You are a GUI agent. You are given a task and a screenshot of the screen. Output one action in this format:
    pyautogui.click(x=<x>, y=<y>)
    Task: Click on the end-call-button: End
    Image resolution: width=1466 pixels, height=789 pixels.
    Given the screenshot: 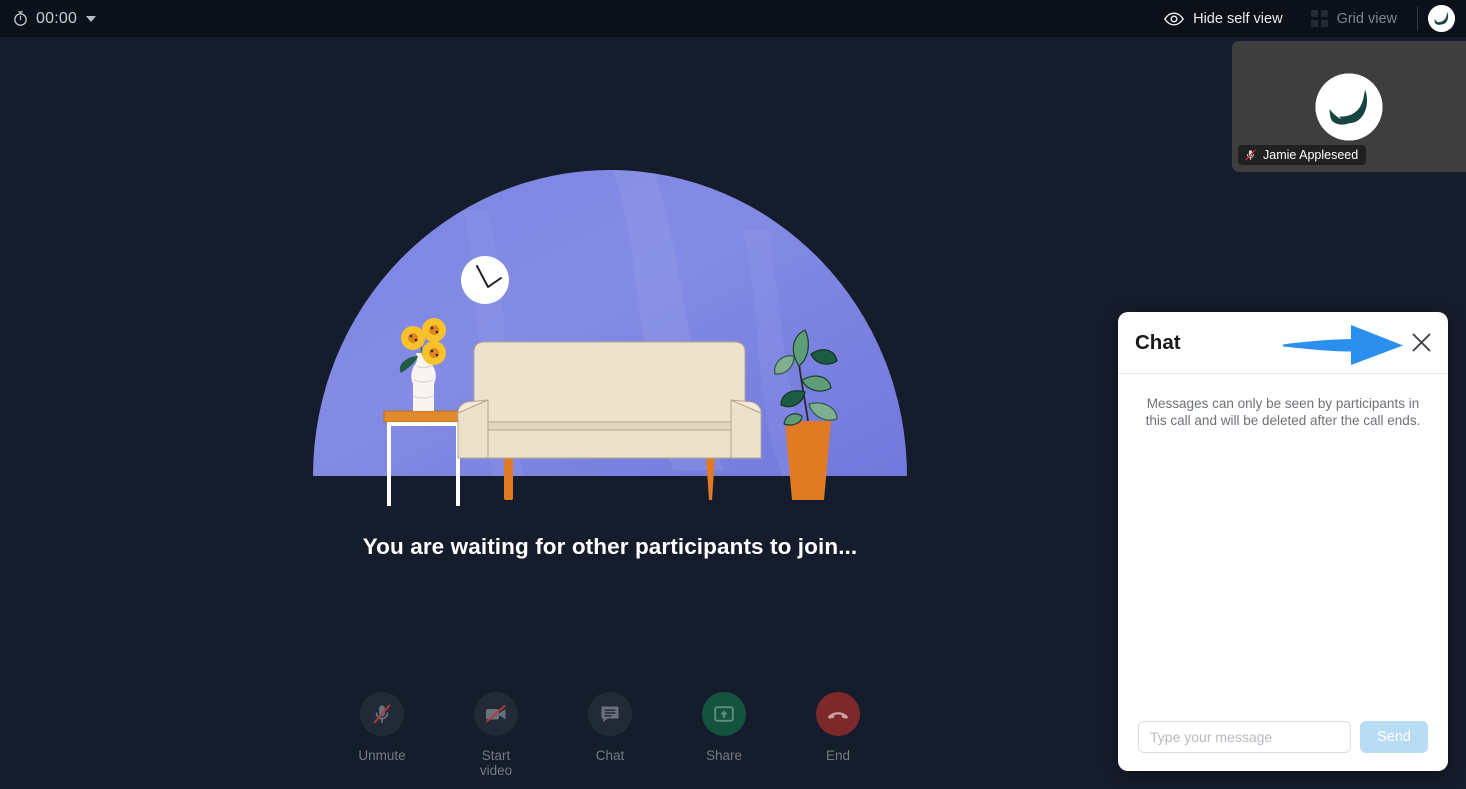 What is the action you would take?
    pyautogui.click(x=838, y=727)
    